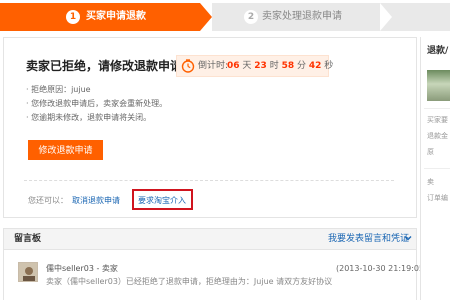 This screenshot has width=450, height=300. I want to click on step-2-number: 2, so click(251, 17).